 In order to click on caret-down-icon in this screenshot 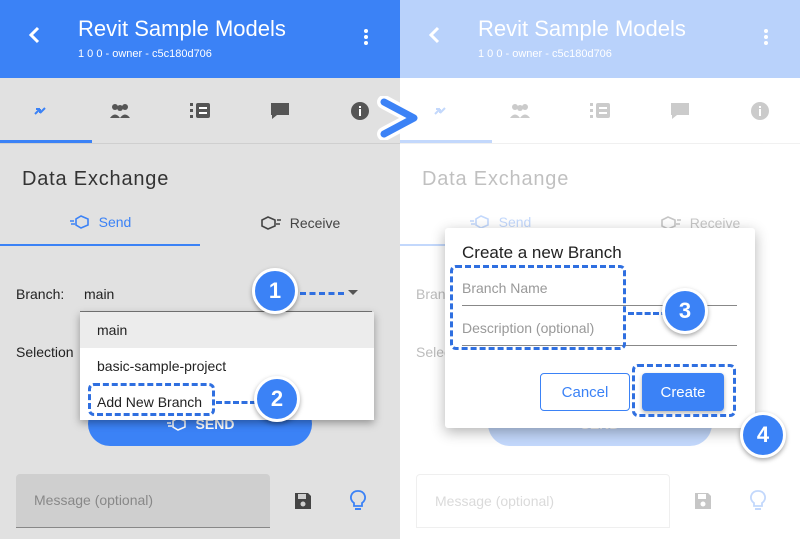, I will do `click(353, 292)`.